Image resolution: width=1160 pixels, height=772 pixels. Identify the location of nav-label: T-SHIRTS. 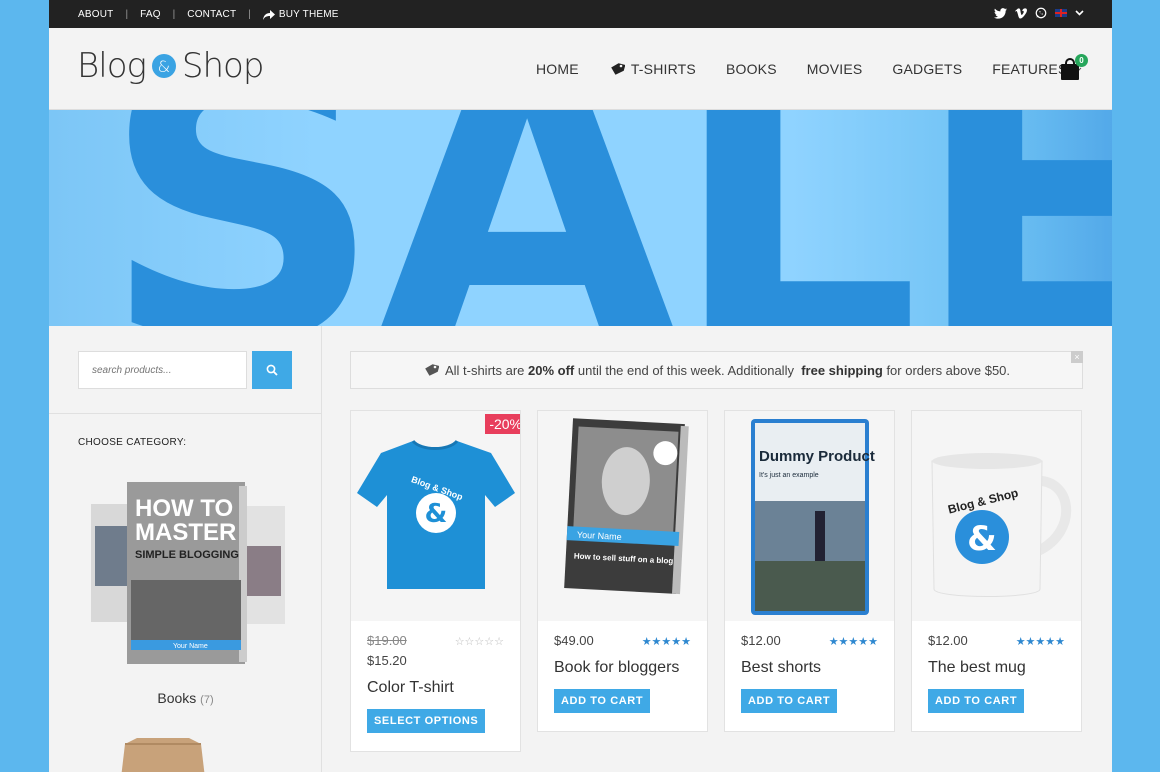
(663, 69).